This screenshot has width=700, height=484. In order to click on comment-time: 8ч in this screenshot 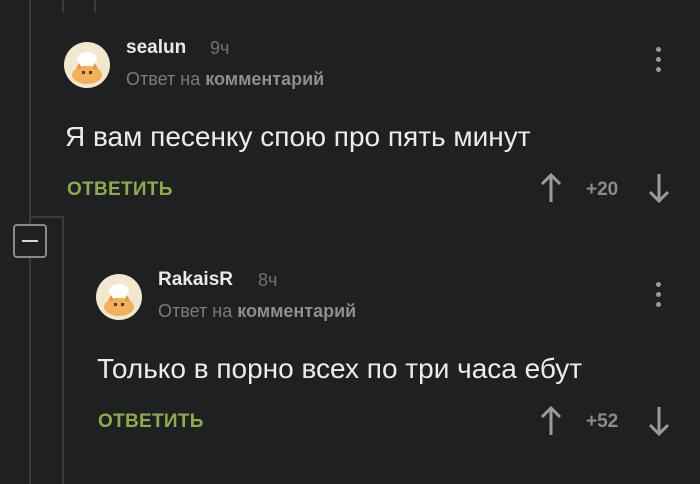, I will do `click(268, 280)`.